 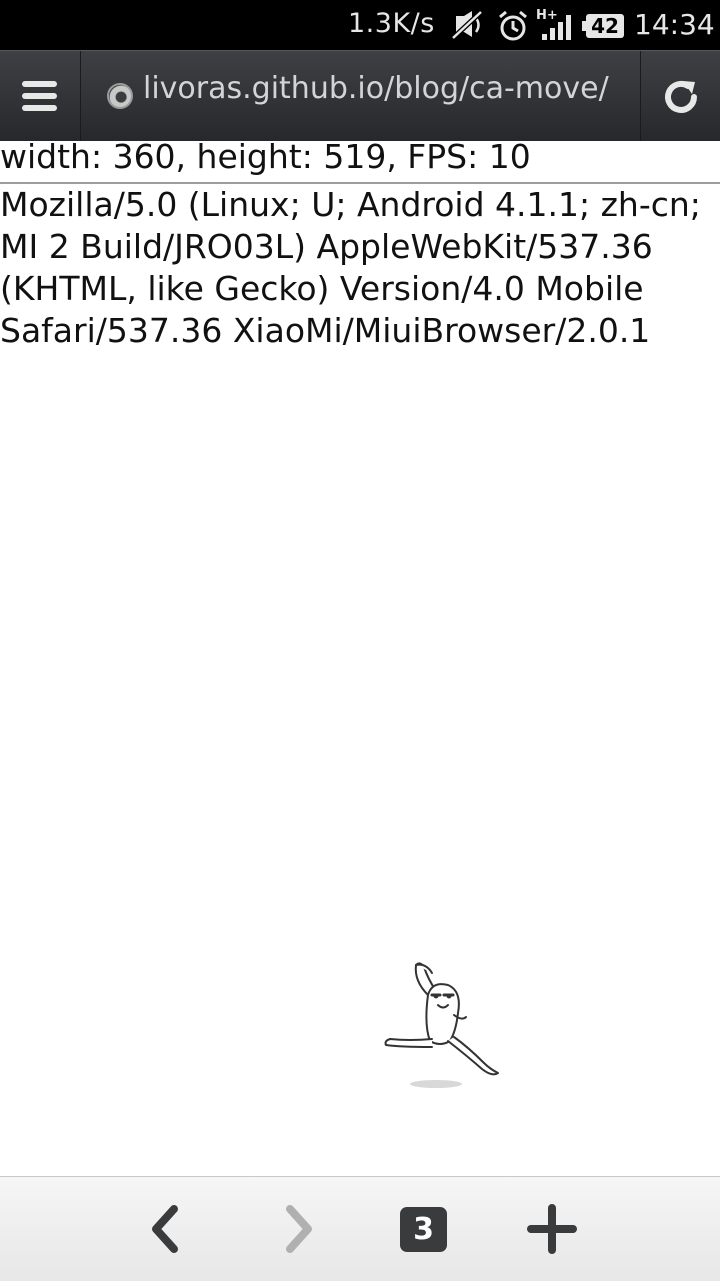 I want to click on new-tab-button, so click(x=552, y=1229).